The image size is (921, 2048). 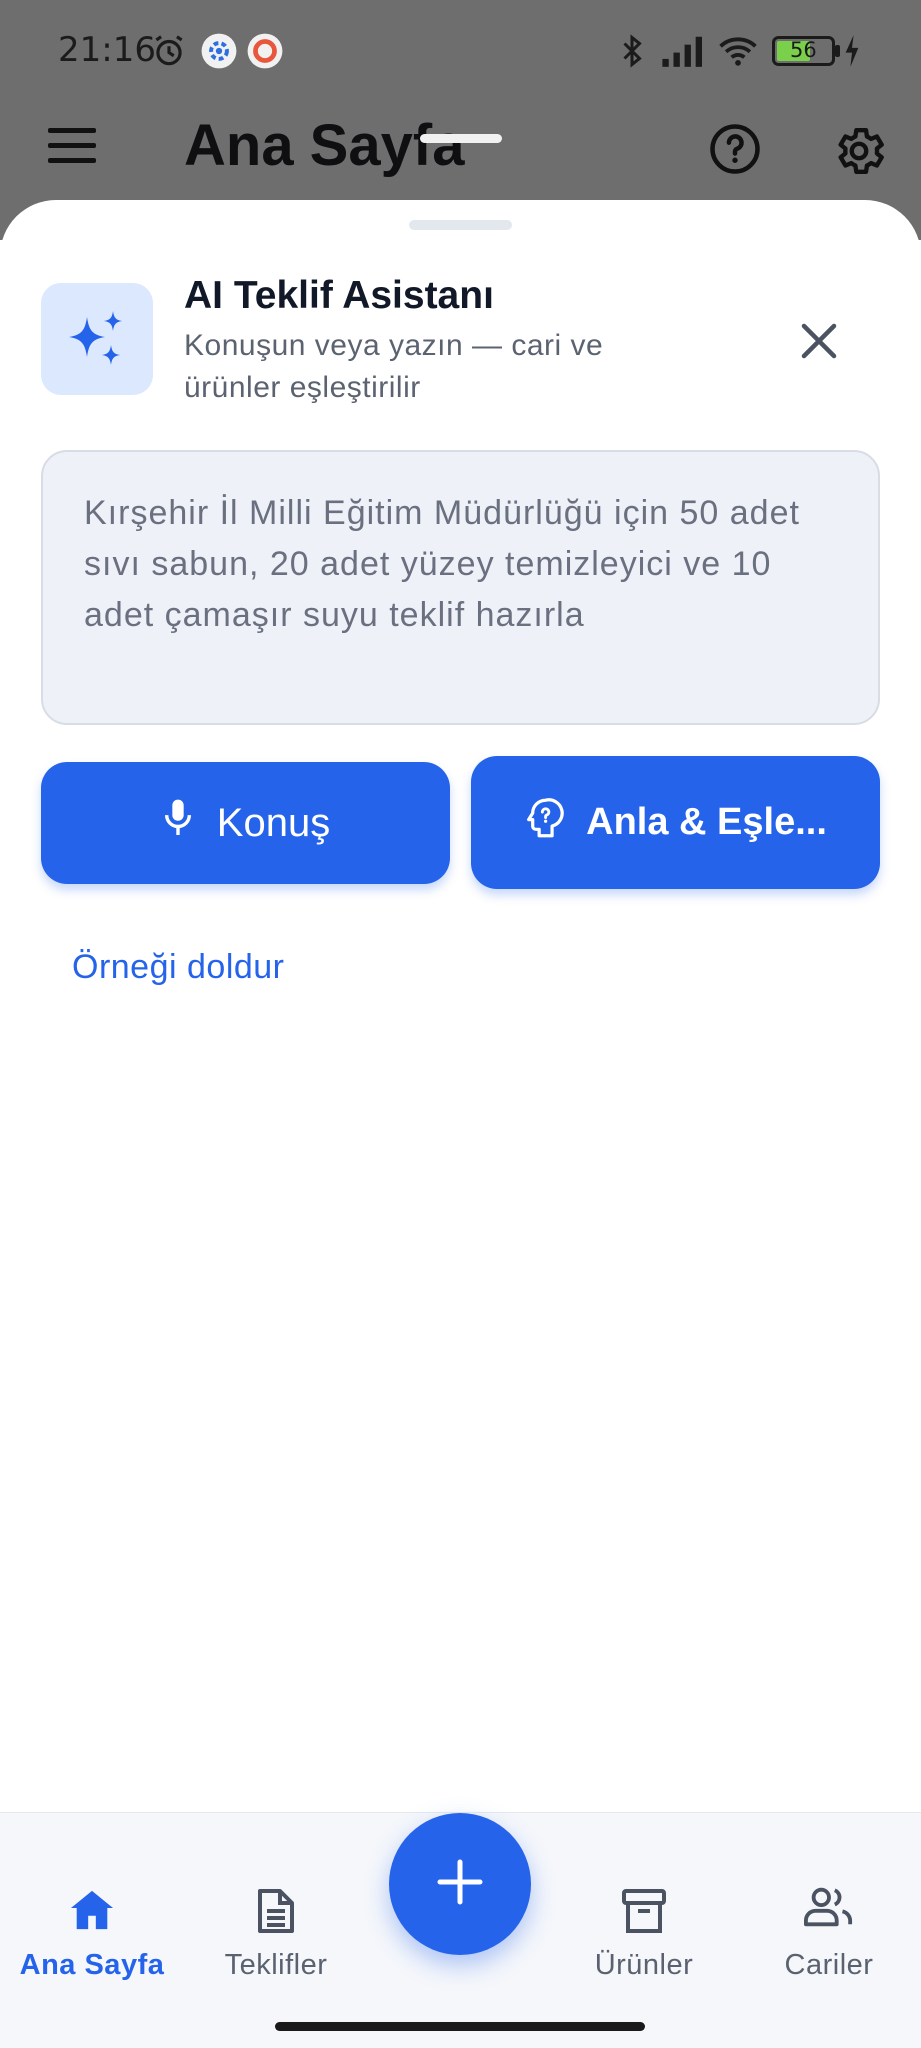 What do you see at coordinates (72, 148) in the screenshot?
I see `menu-icon` at bounding box center [72, 148].